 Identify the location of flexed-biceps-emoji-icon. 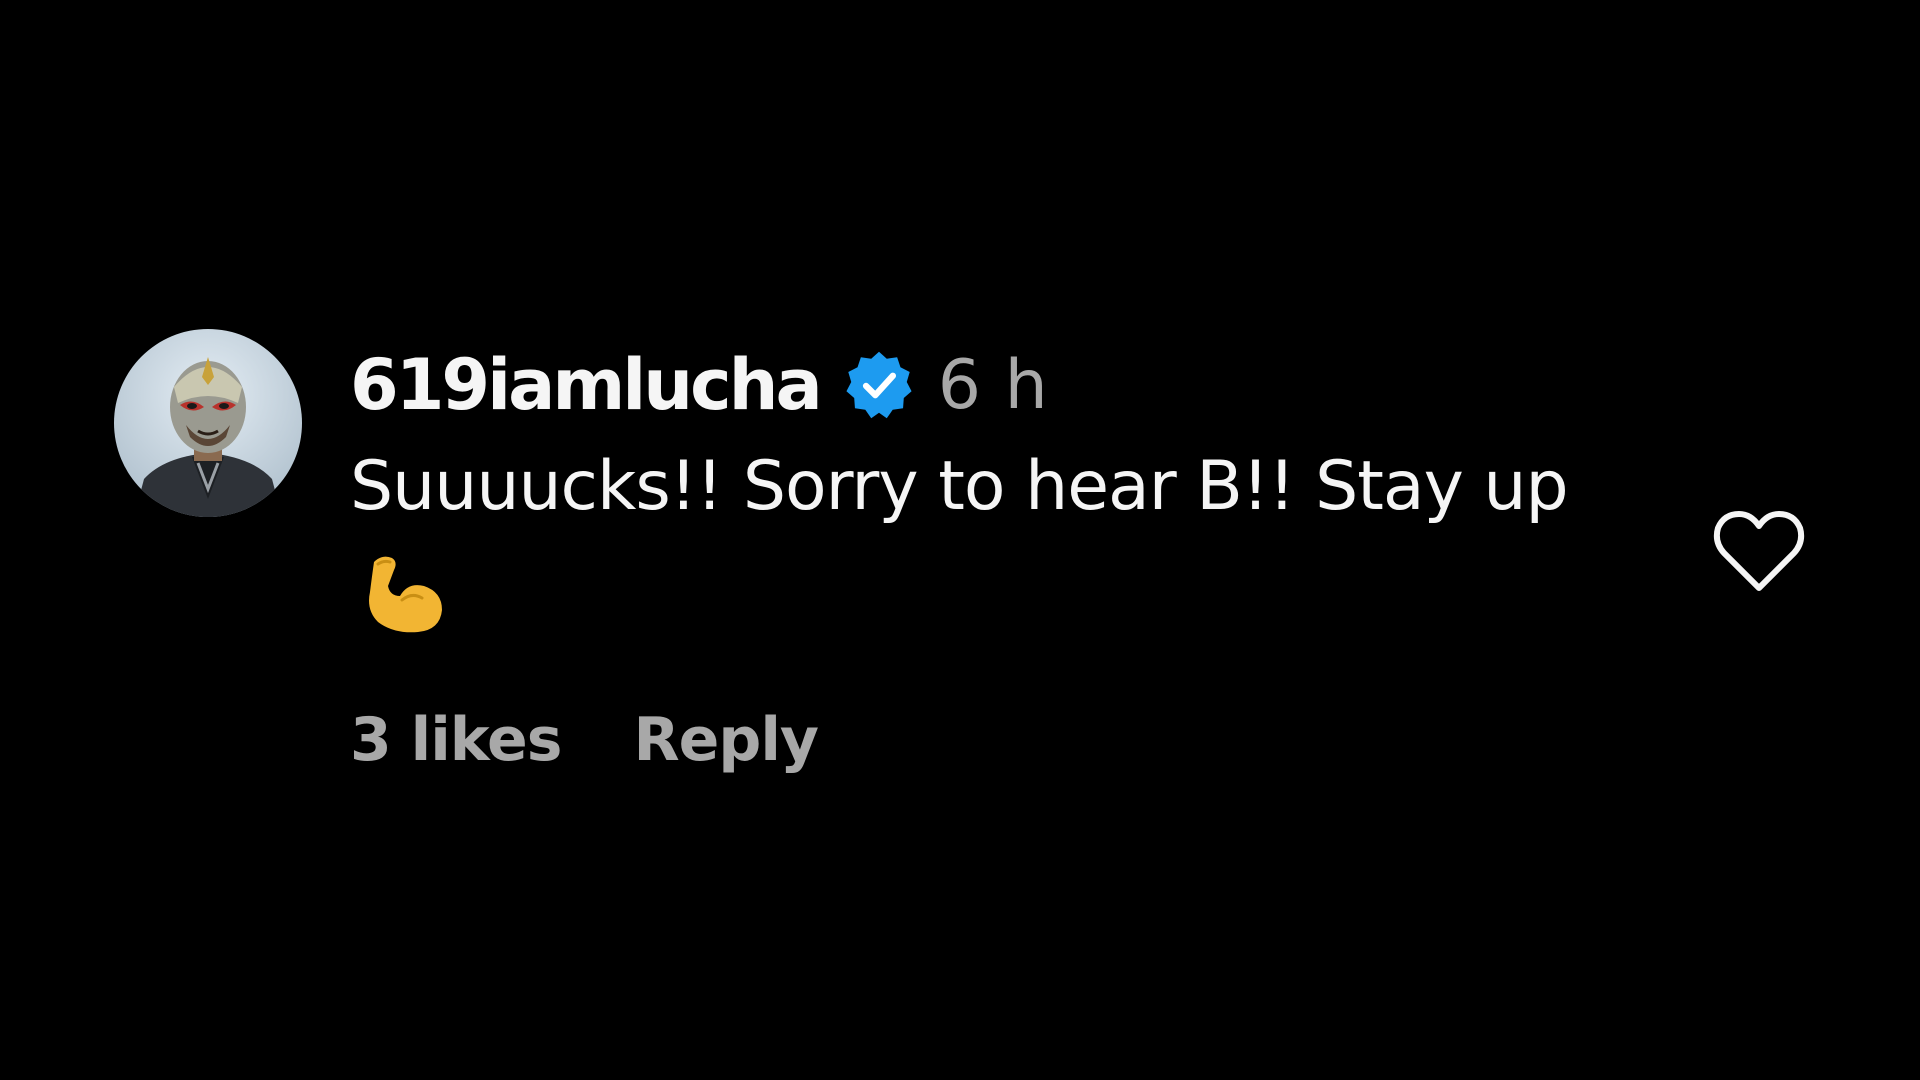
(405, 595).